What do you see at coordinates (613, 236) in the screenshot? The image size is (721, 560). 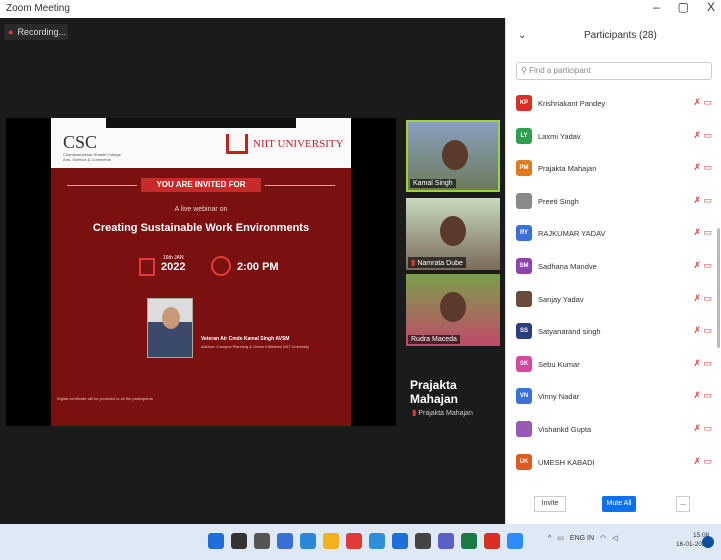 I see `participant-row: RY RAJKUMAR YADAV ✗ ▭` at bounding box center [613, 236].